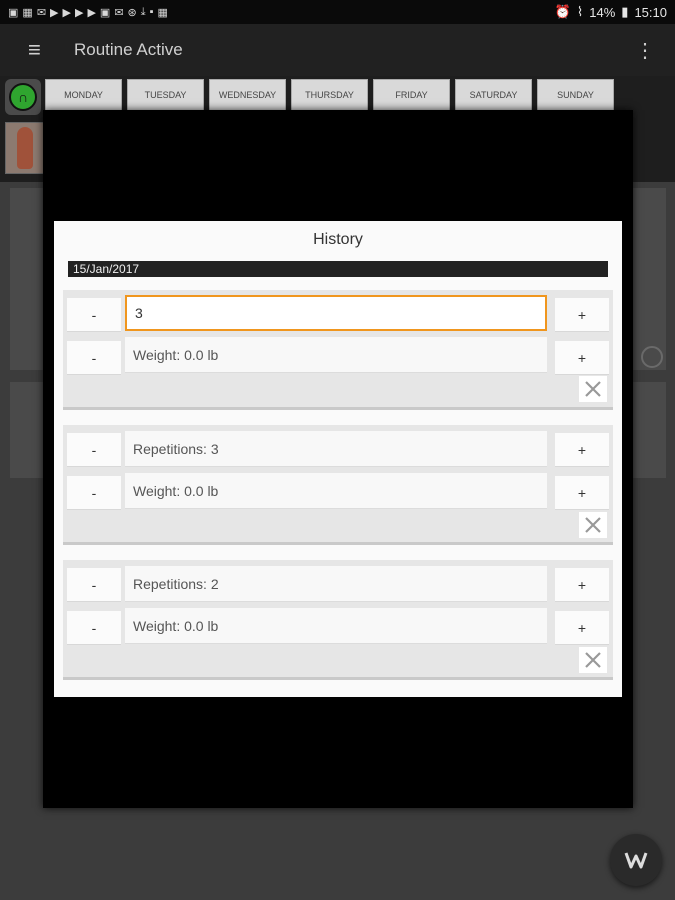  What do you see at coordinates (580, 11) in the screenshot?
I see `wifi-icon: ⌇` at bounding box center [580, 11].